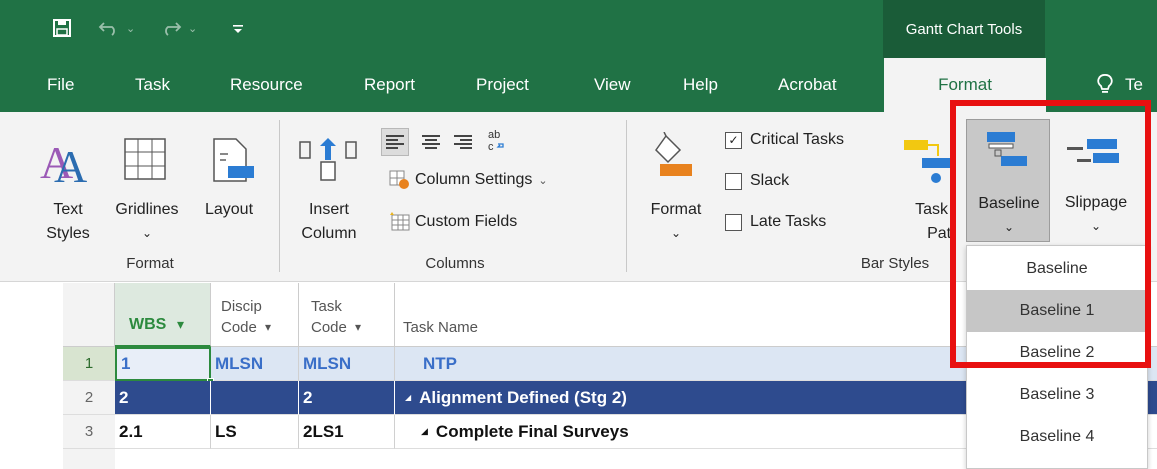 This screenshot has height=469, width=1157. I want to click on cell-wbs: 2, so click(163, 398).